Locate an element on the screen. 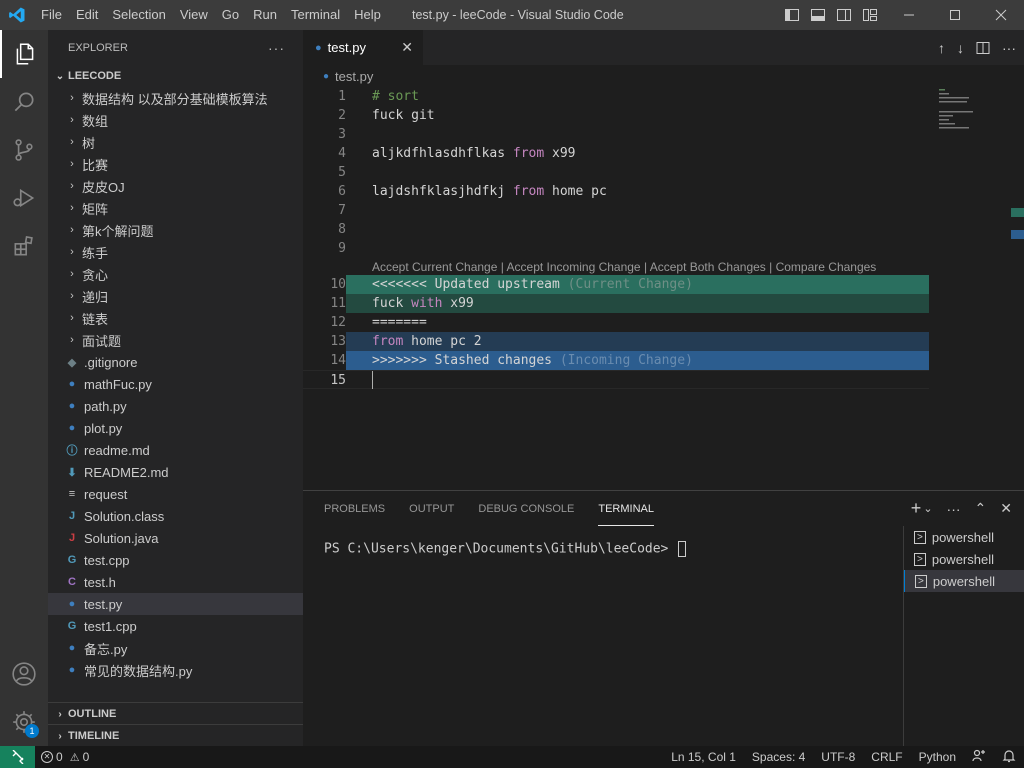 This screenshot has height=768, width=1024. folder-item: › 链表 is located at coordinates (175, 318).